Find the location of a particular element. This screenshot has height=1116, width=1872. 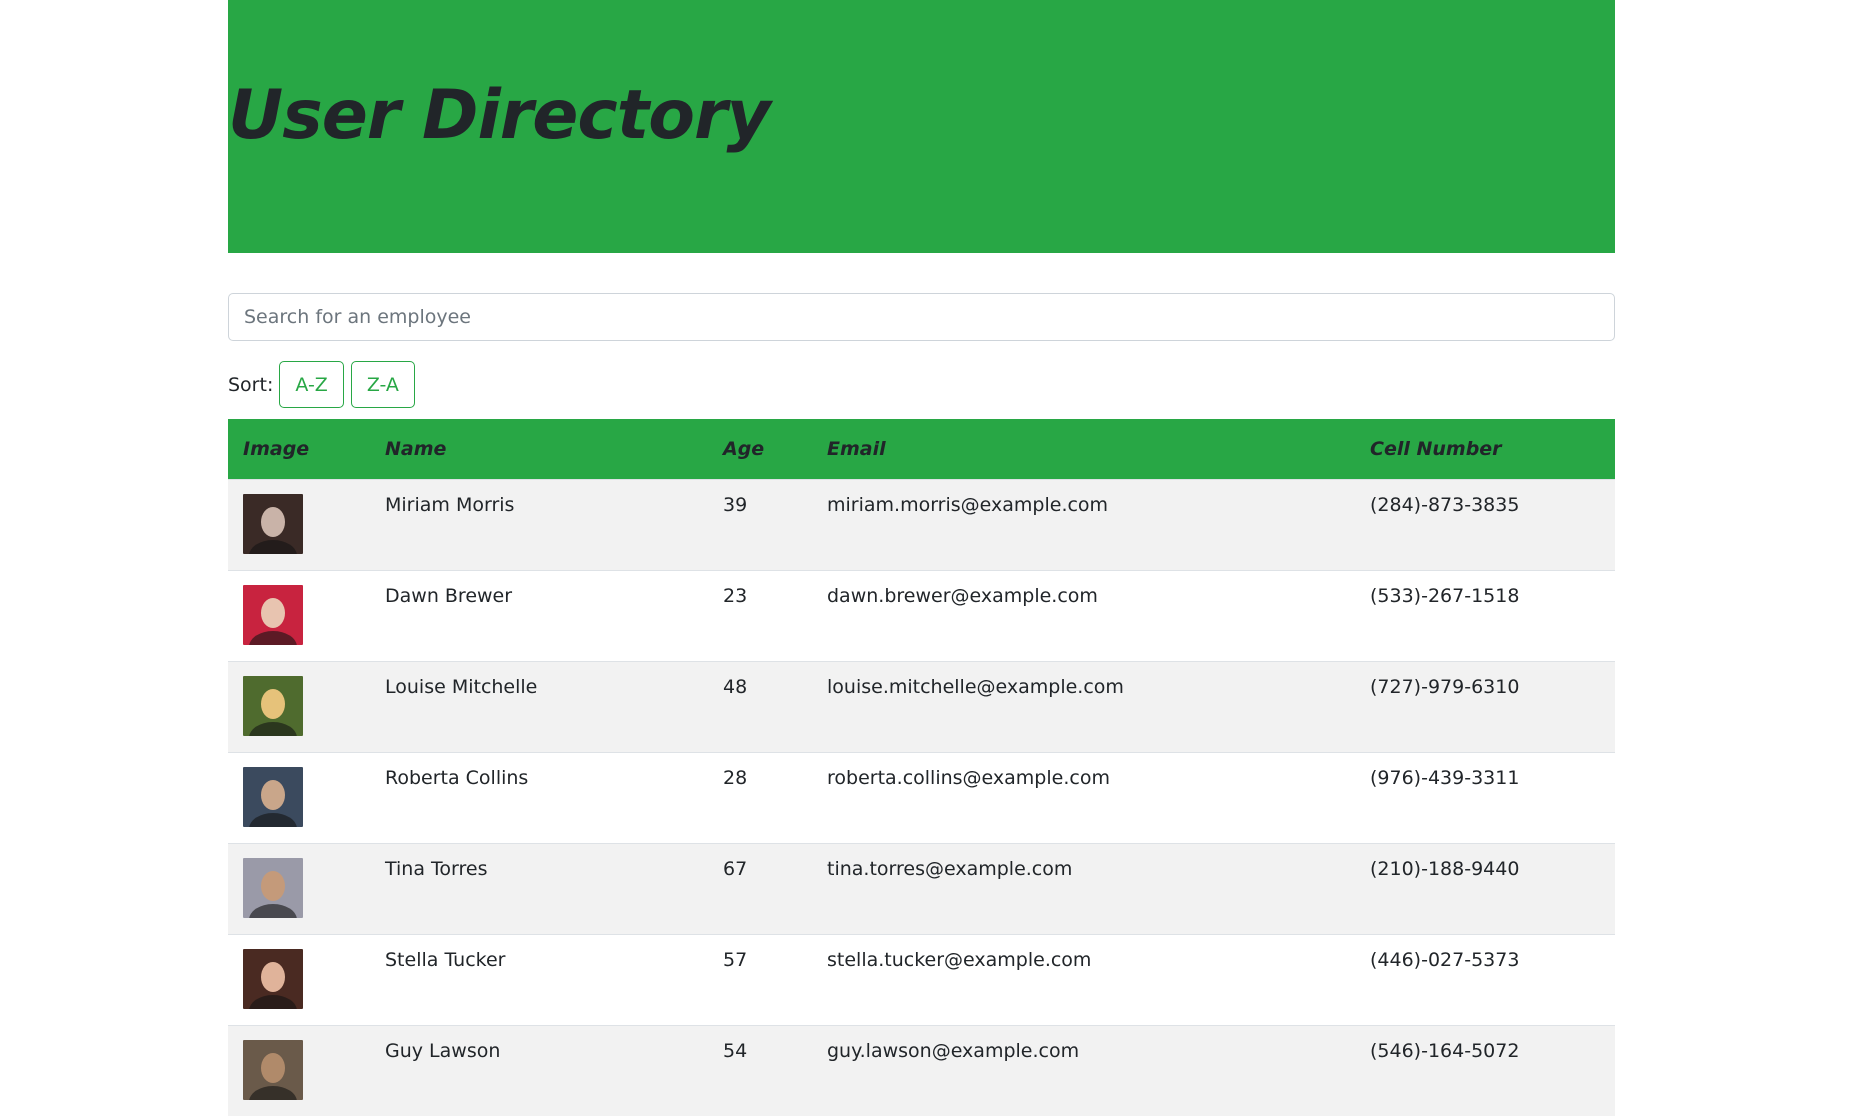

column-header-image: Image is located at coordinates (299, 449).